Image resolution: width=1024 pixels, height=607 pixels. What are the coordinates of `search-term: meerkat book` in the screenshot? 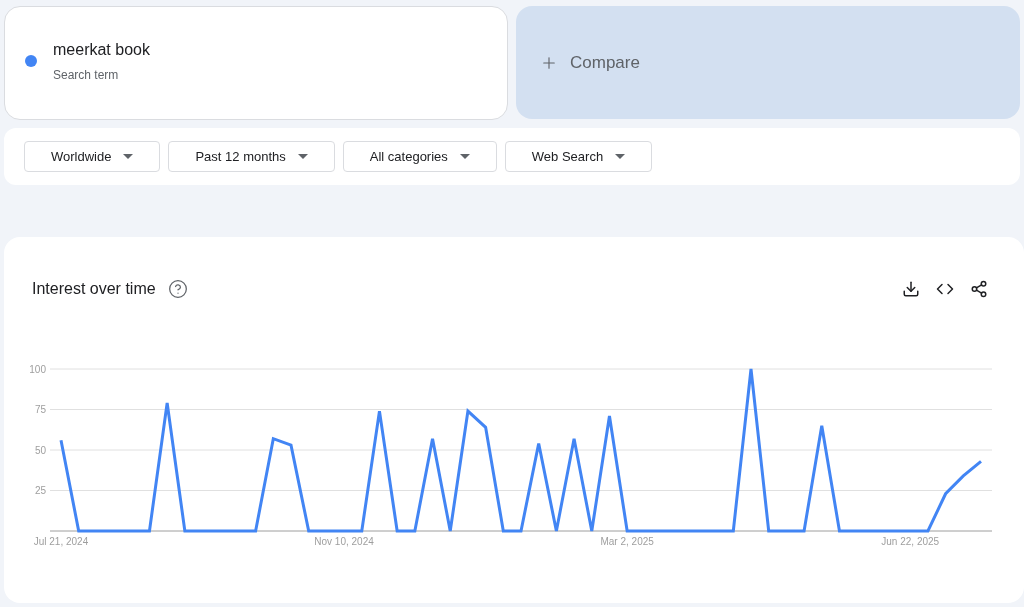 It's located at (101, 50).